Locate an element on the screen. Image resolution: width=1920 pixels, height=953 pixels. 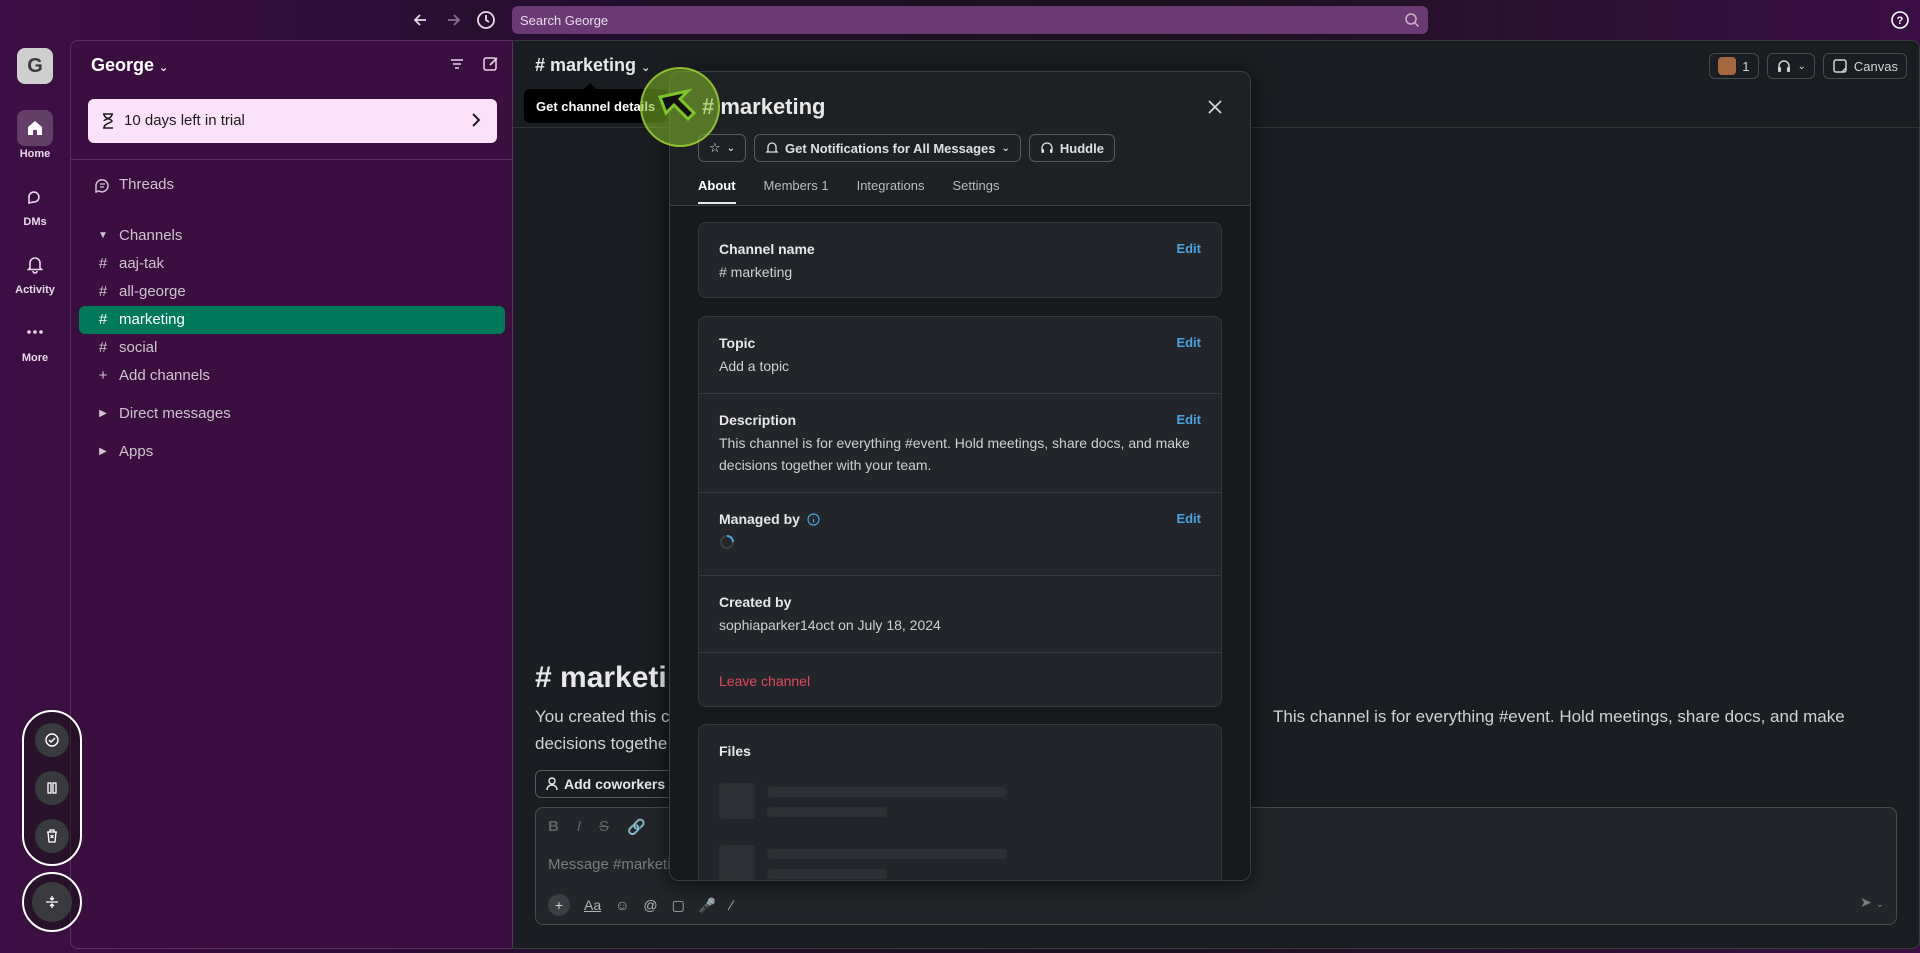
close-icon is located at coordinates (1215, 107).